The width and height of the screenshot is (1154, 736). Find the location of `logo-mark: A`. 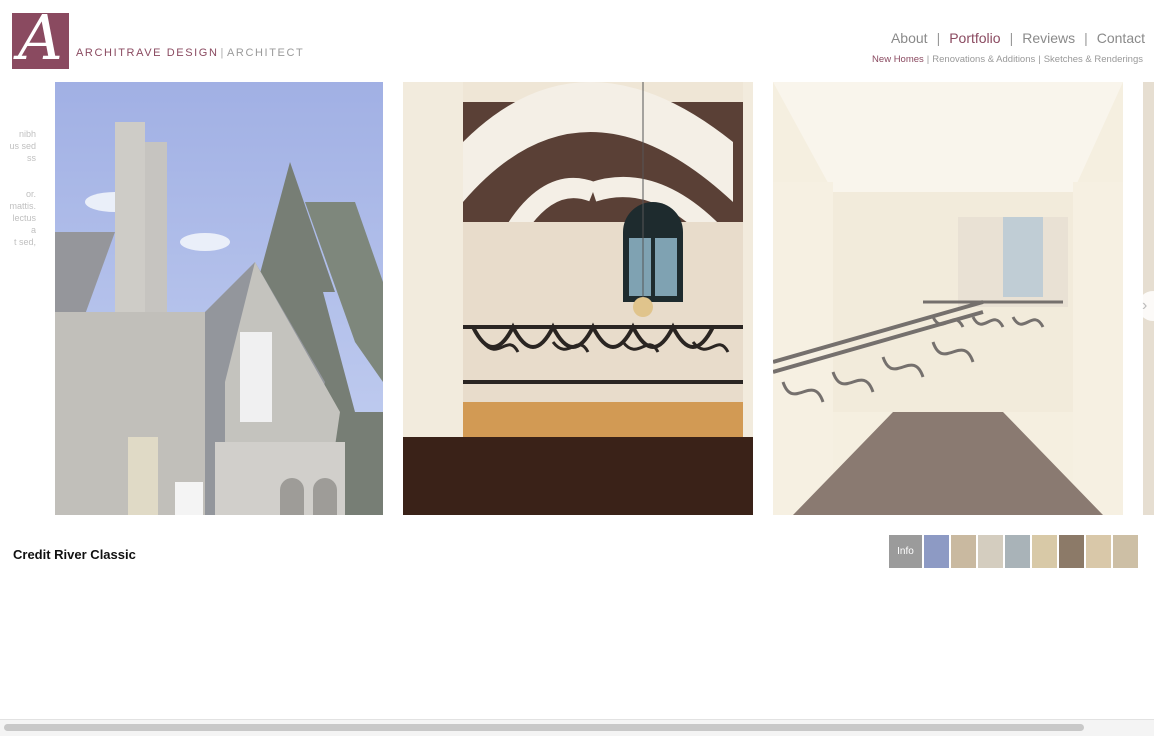

logo-mark: A is located at coordinates (40, 41).